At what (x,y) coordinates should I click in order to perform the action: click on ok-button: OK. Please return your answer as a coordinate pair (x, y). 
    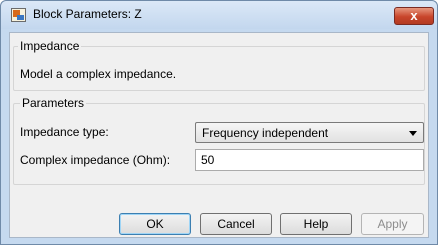
    Looking at the image, I should click on (155, 224).